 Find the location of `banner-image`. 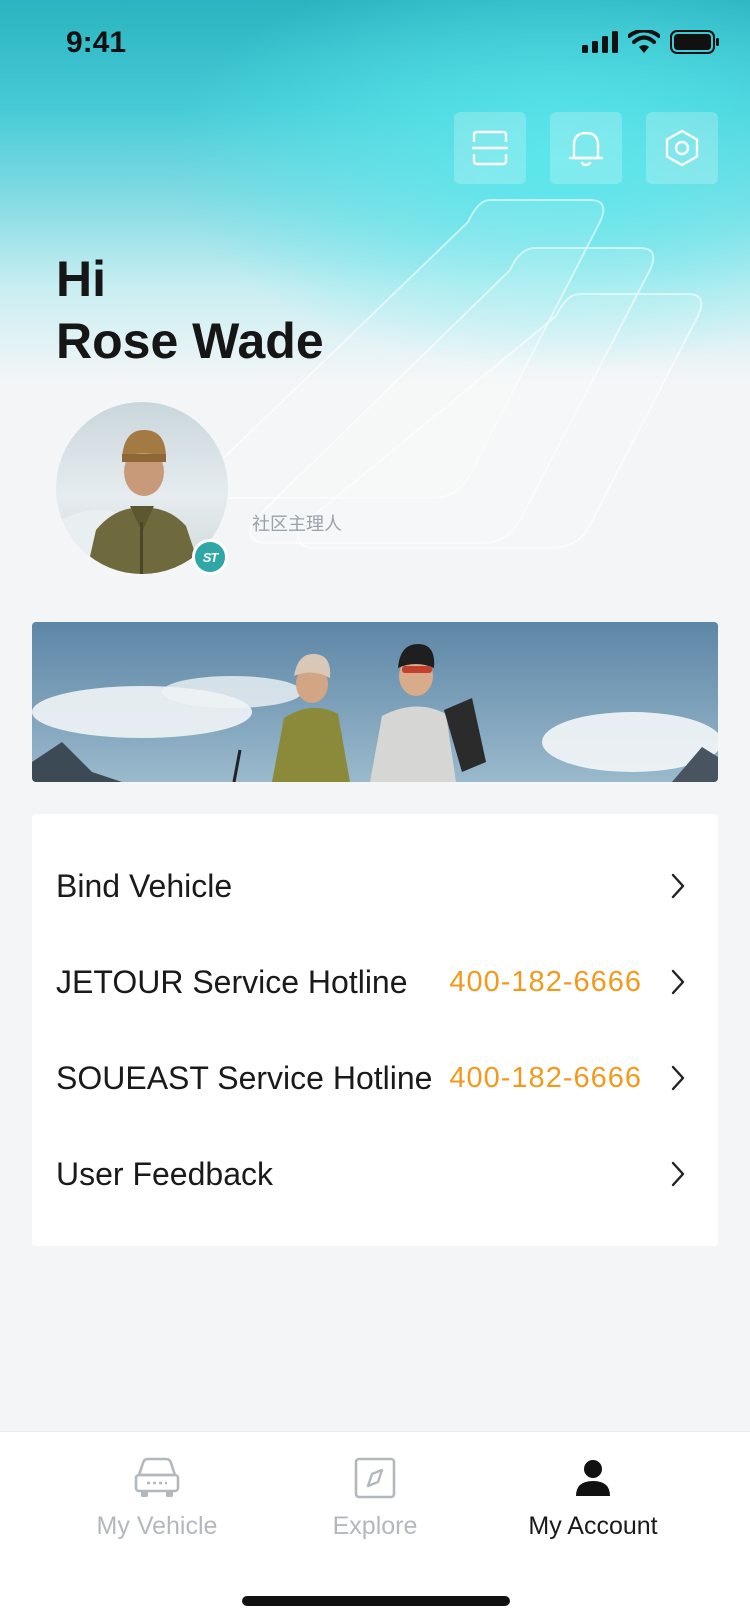

banner-image is located at coordinates (375, 702).